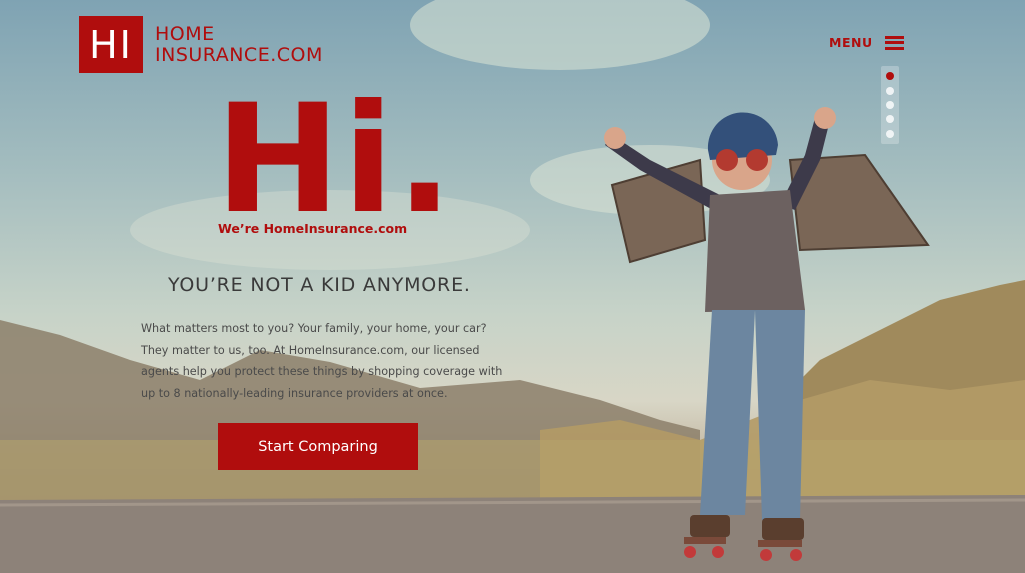 The width and height of the screenshot is (1025, 573). I want to click on logo-line-2: INSURANCE.COM, so click(239, 54).